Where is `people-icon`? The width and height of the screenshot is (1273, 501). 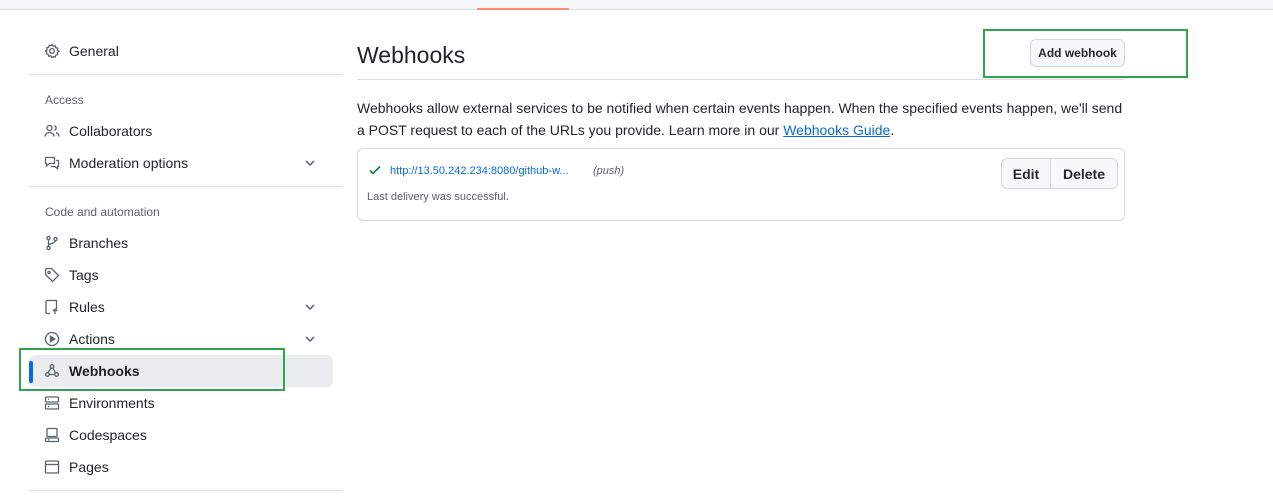
people-icon is located at coordinates (52, 131).